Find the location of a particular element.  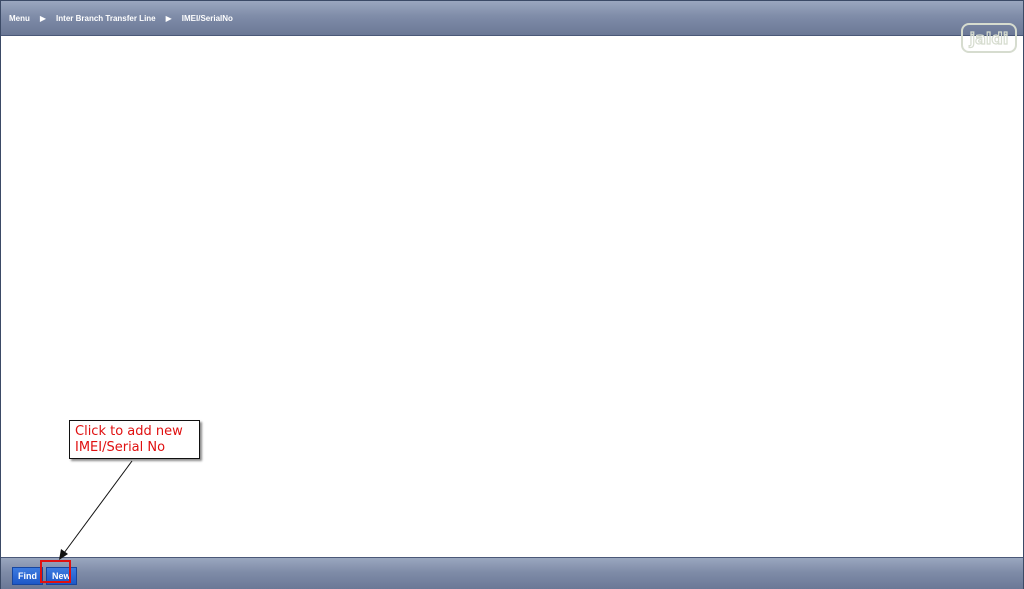

annotation-line-1: Click to add new is located at coordinates (129, 431).